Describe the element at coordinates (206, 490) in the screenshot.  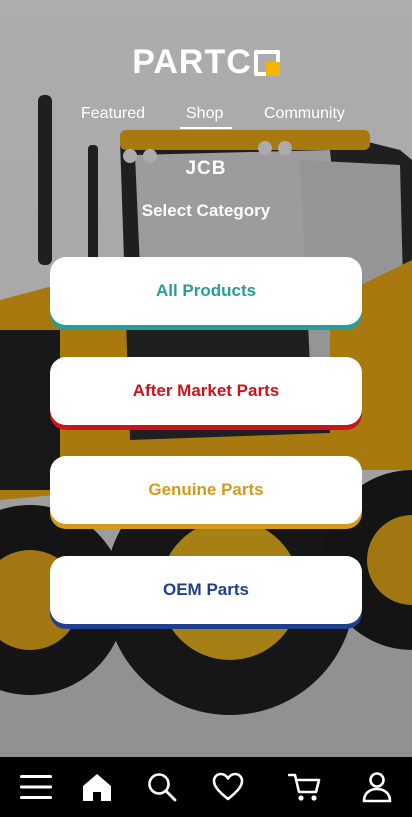
I see `genuine-parts-button: Genuine Parts` at that location.